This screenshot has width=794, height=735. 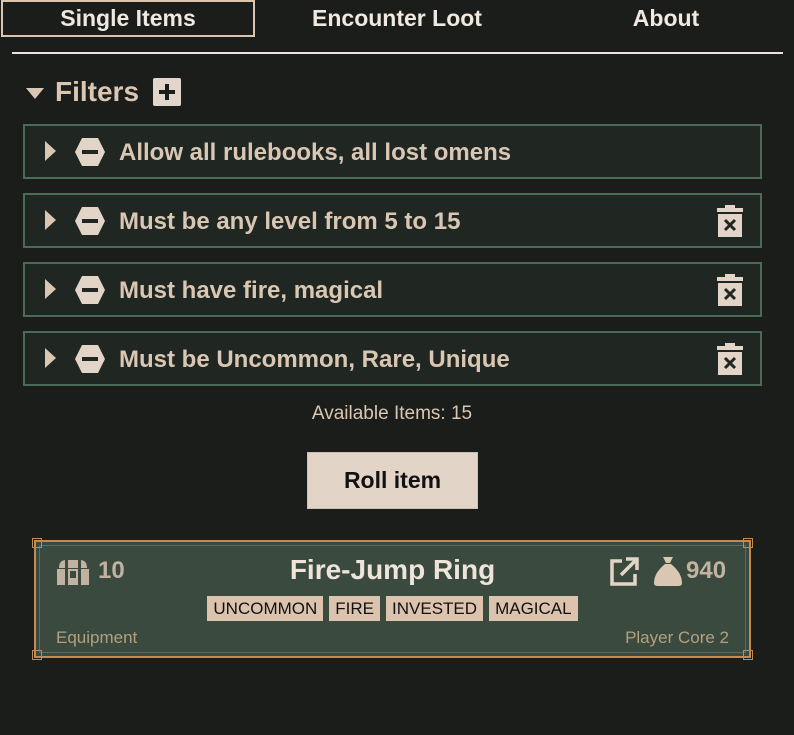 I want to click on item-source: Player Core 2, so click(x=677, y=637).